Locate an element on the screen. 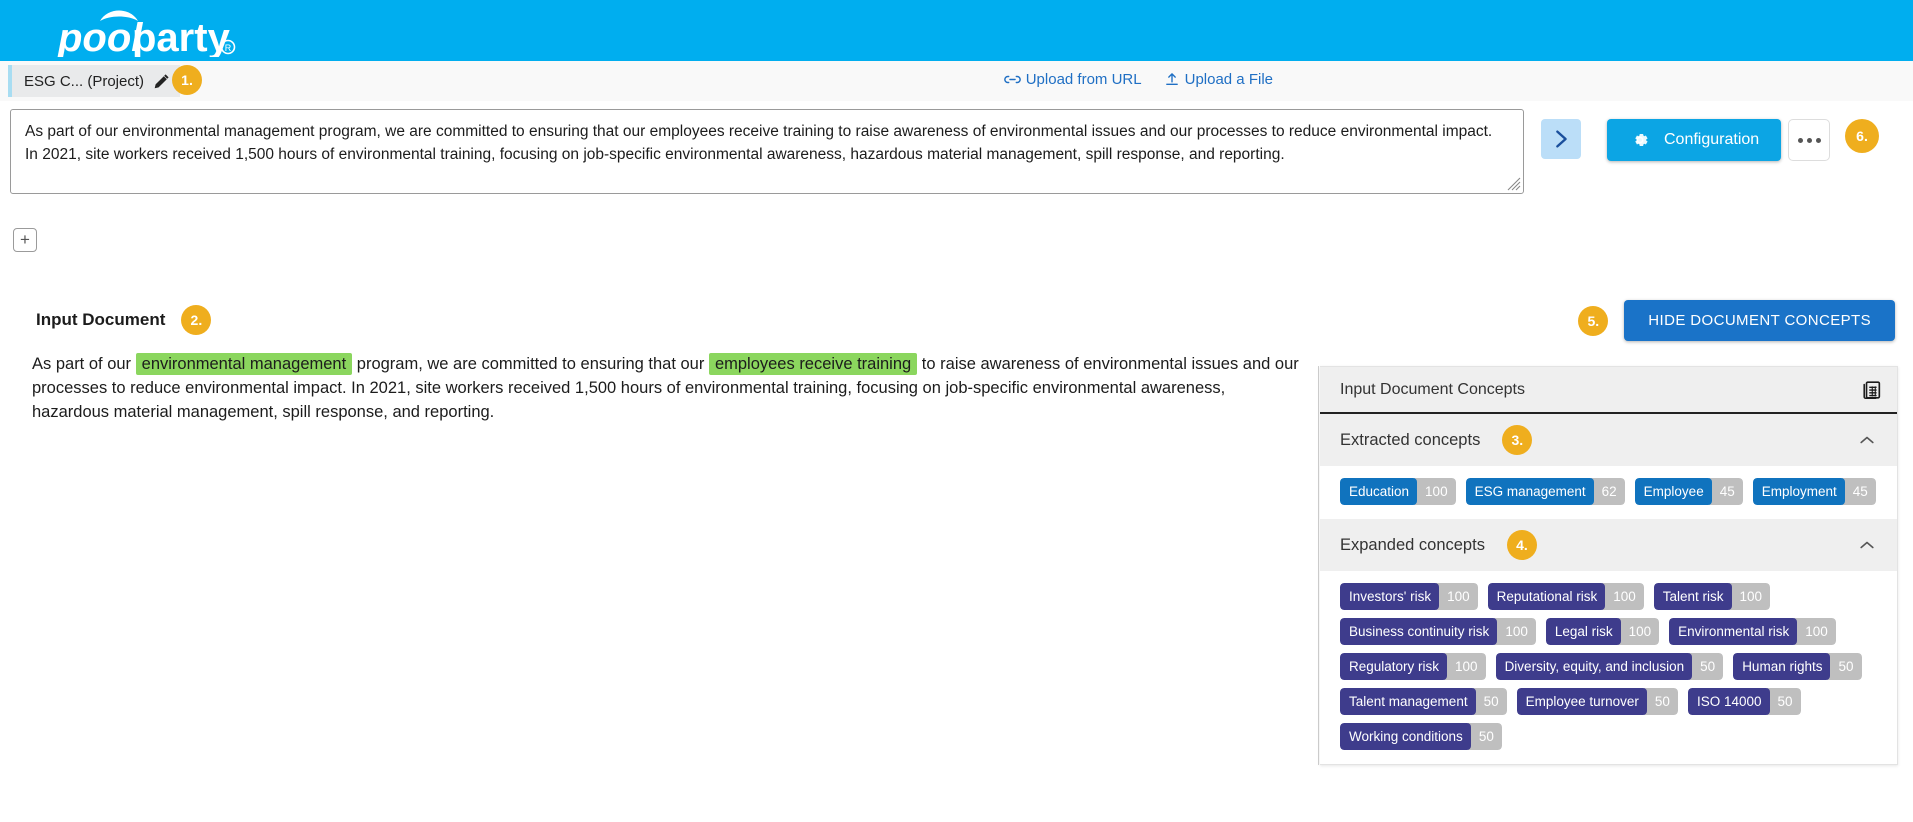 Image resolution: width=1913 pixels, height=822 pixels. concept-chip-label: Education is located at coordinates (1379, 491).